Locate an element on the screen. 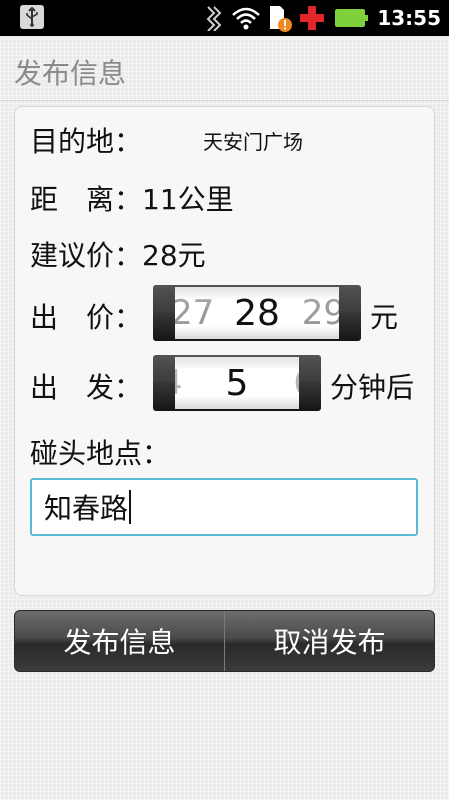  depart-picker-next: 6 is located at coordinates (296, 383).